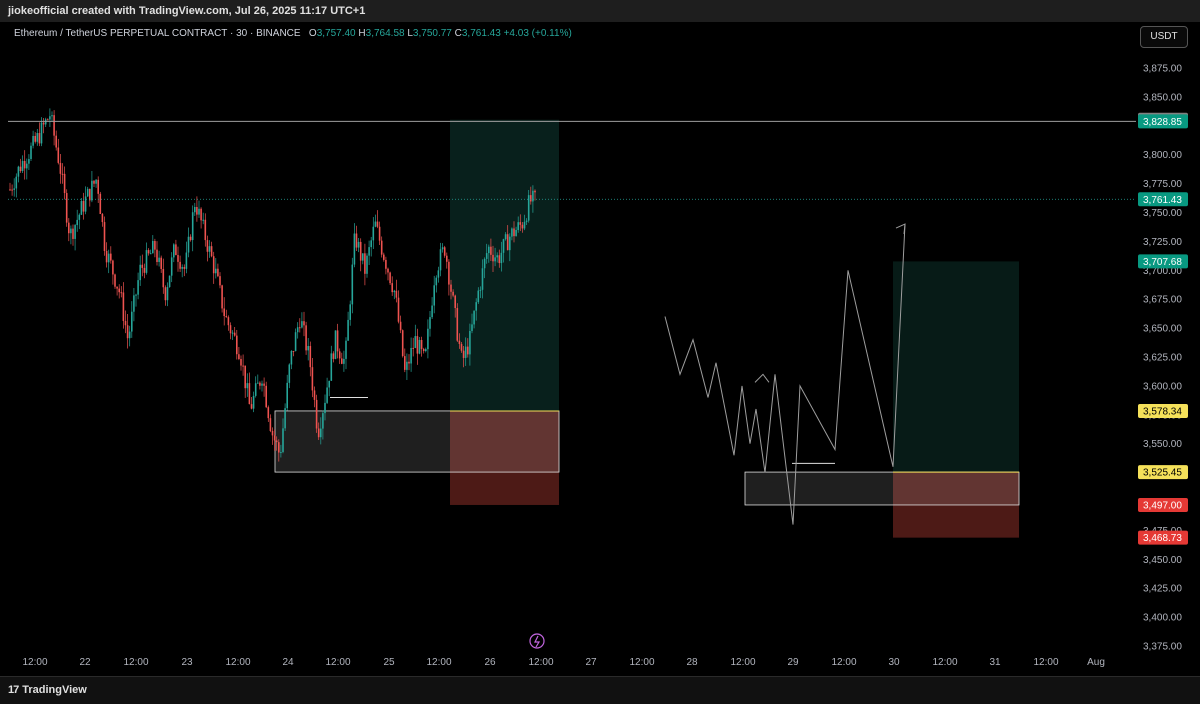  What do you see at coordinates (385, 33) in the screenshot?
I see `high-value: 3,764.58` at bounding box center [385, 33].